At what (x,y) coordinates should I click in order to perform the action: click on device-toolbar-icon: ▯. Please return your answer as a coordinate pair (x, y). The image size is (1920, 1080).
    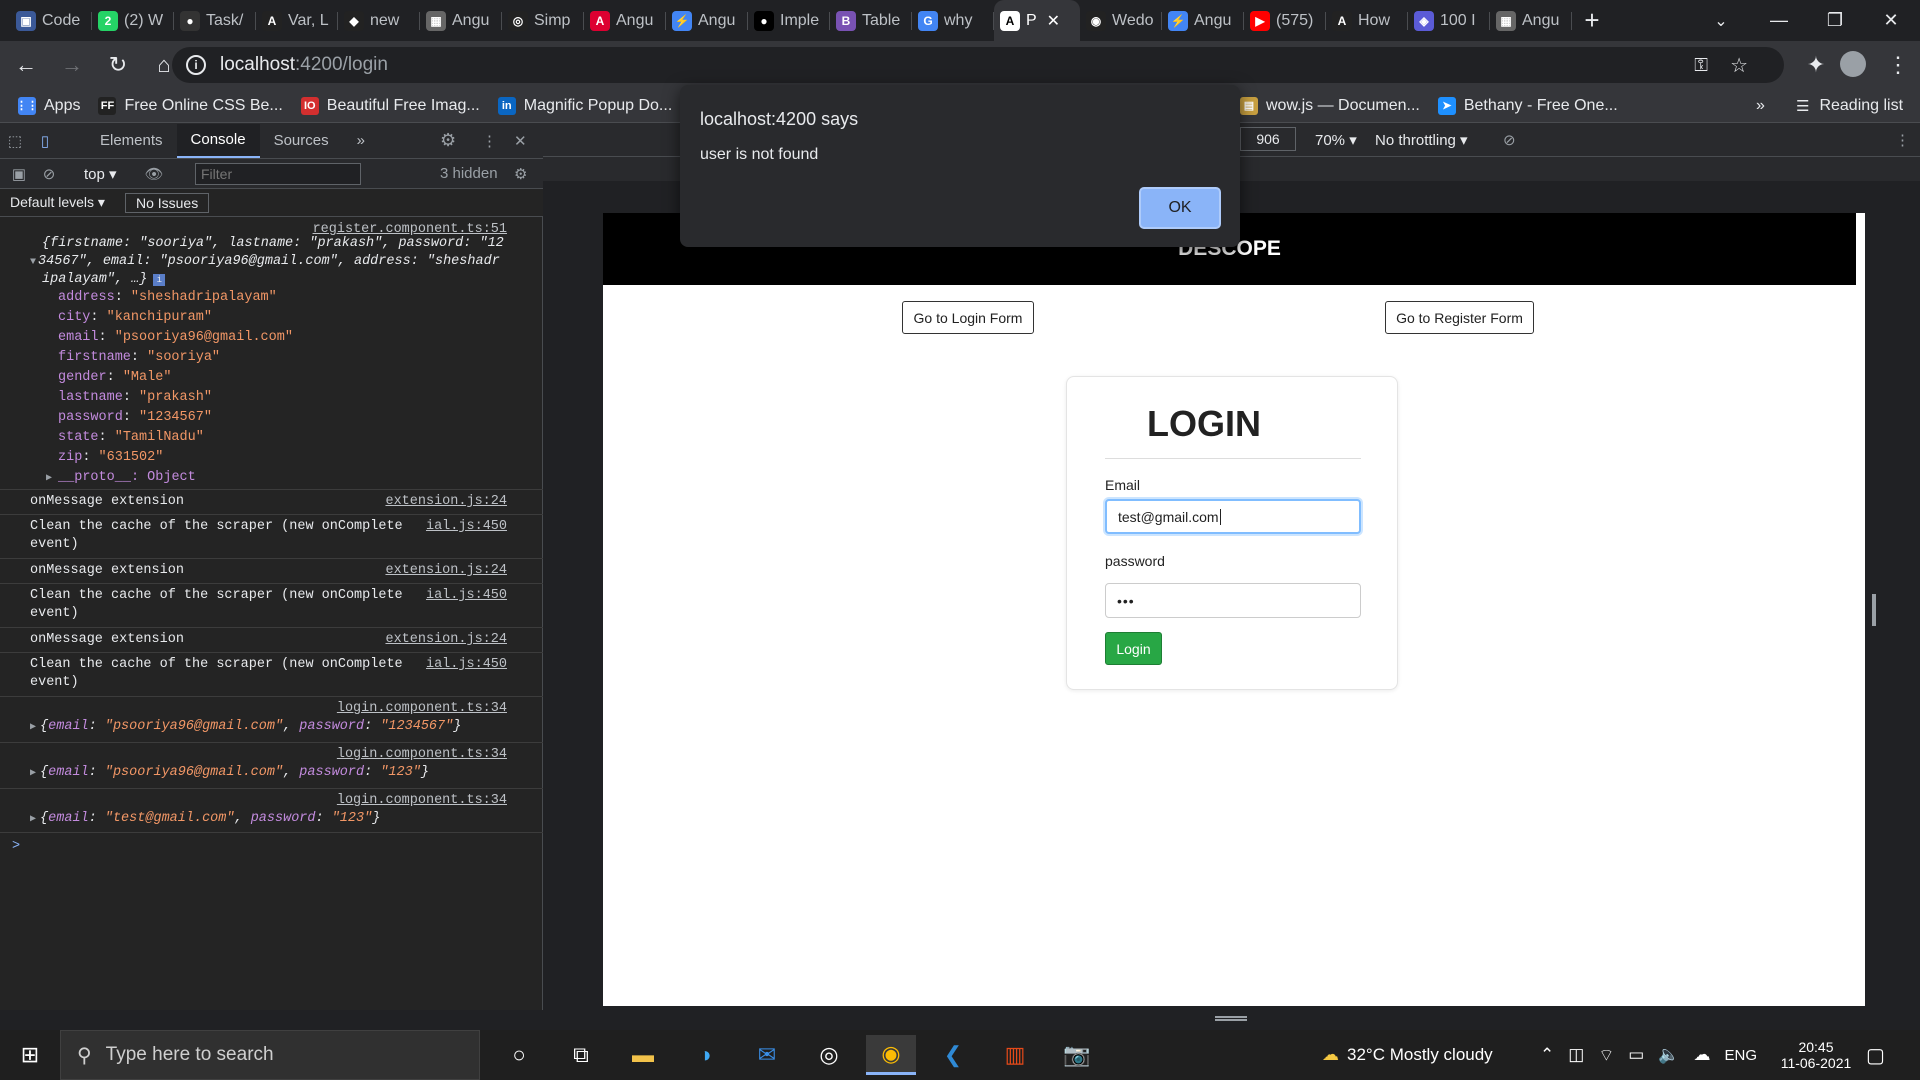
    Looking at the image, I should click on (45, 141).